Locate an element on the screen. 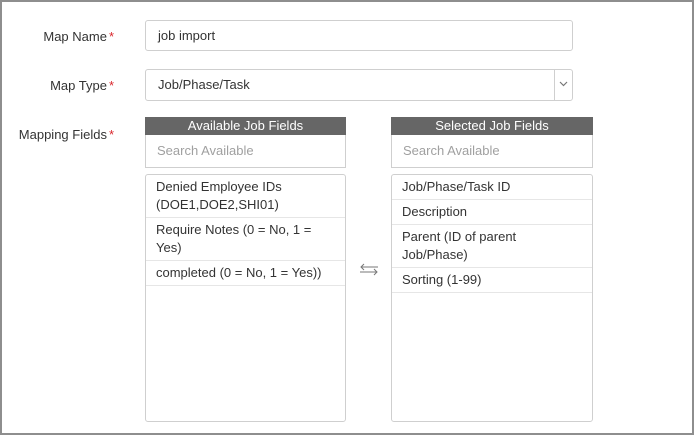 The width and height of the screenshot is (694, 435). selected-fields-header: Selected Job Fields is located at coordinates (492, 126).